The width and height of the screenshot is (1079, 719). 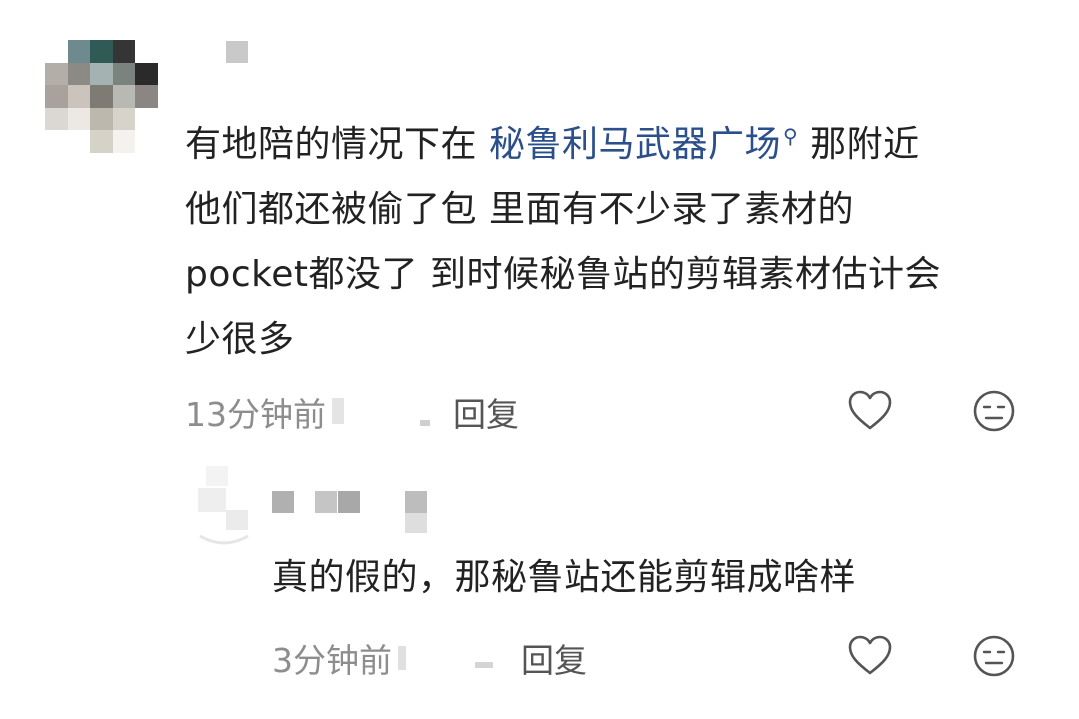 I want to click on topic-link-label: 秘鲁利马武器广场, so click(x=634, y=144).